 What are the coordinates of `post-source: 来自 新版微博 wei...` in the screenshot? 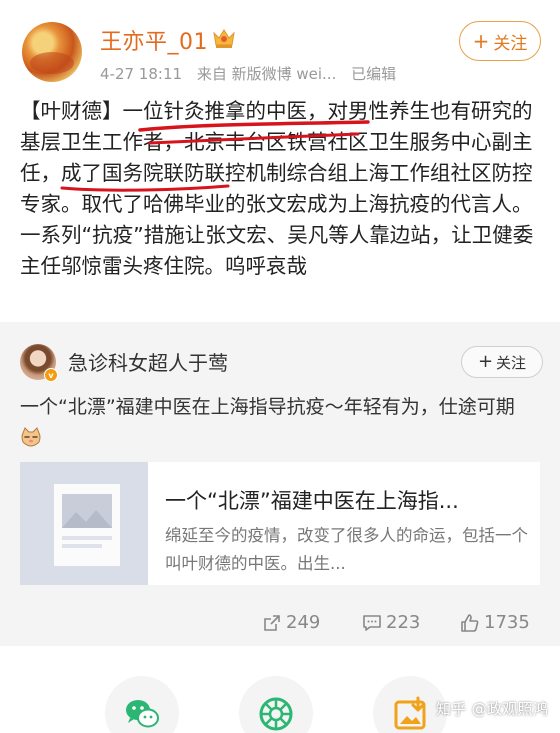 It's located at (266, 74).